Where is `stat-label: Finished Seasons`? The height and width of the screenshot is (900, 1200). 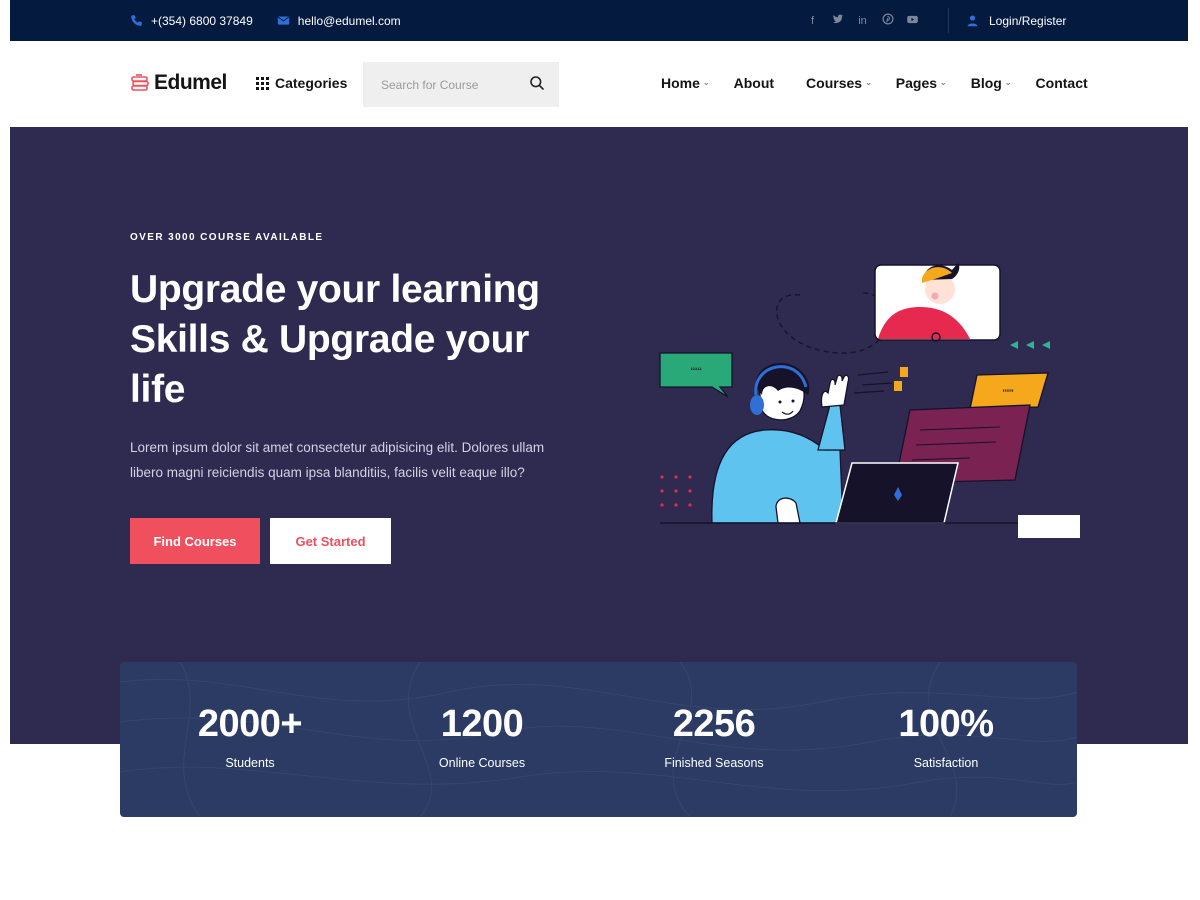
stat-label: Finished Seasons is located at coordinates (714, 763).